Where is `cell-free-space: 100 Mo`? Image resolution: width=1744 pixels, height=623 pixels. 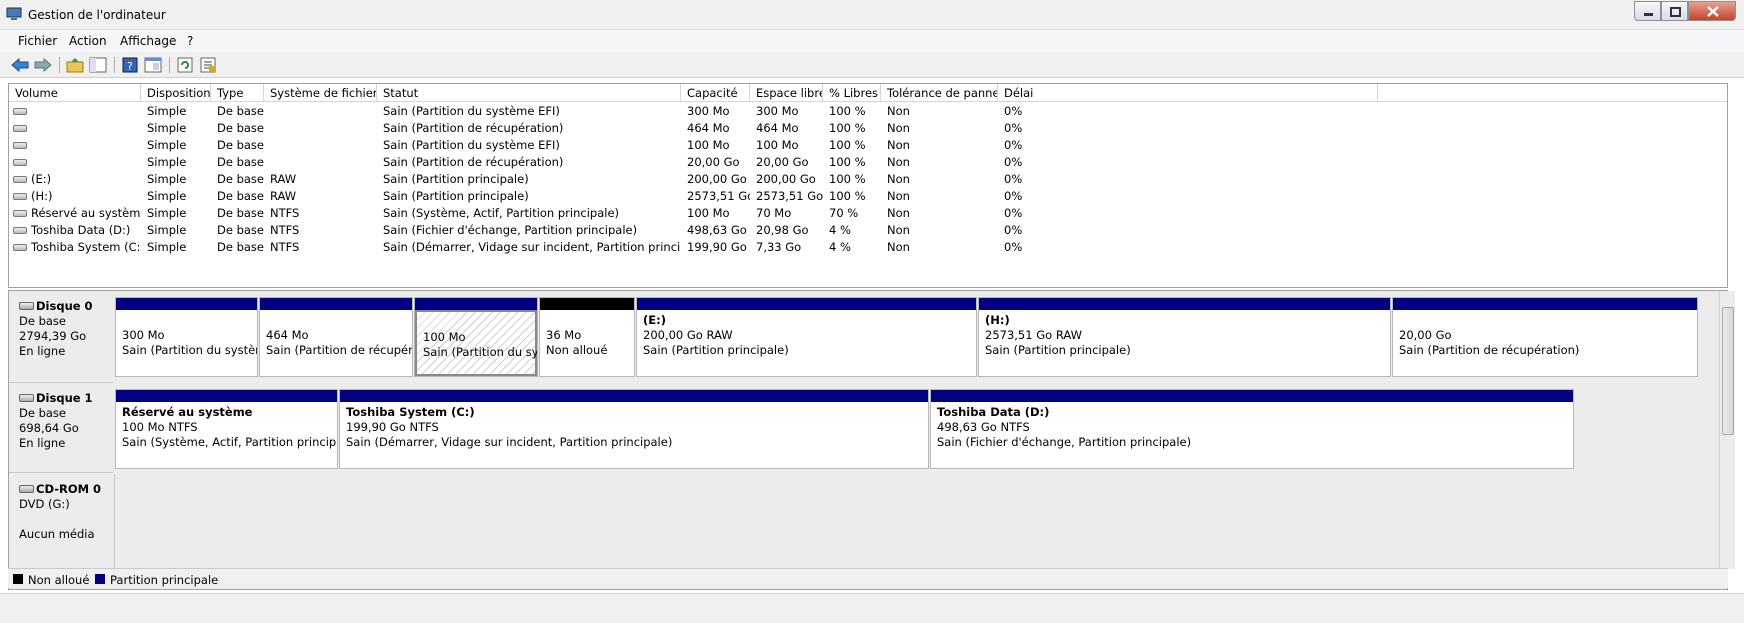
cell-free-space: 100 Mo is located at coordinates (777, 145).